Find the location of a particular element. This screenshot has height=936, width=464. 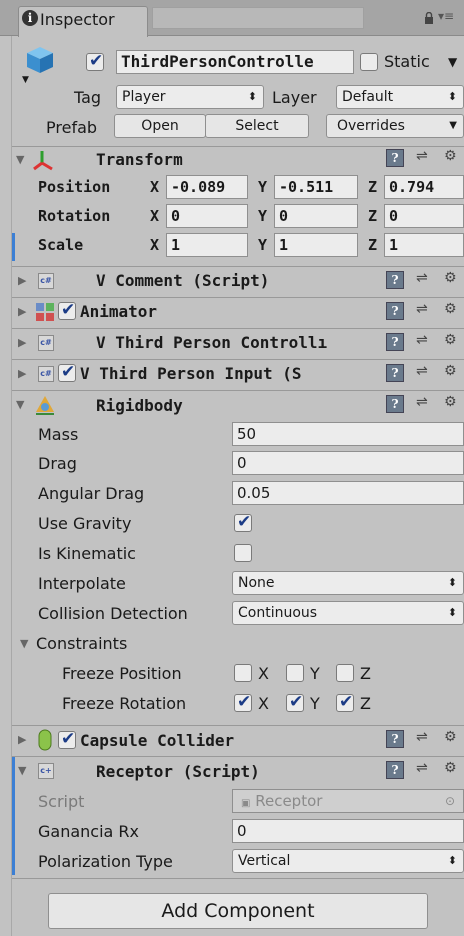

prefab-select-button: Select is located at coordinates (257, 126).